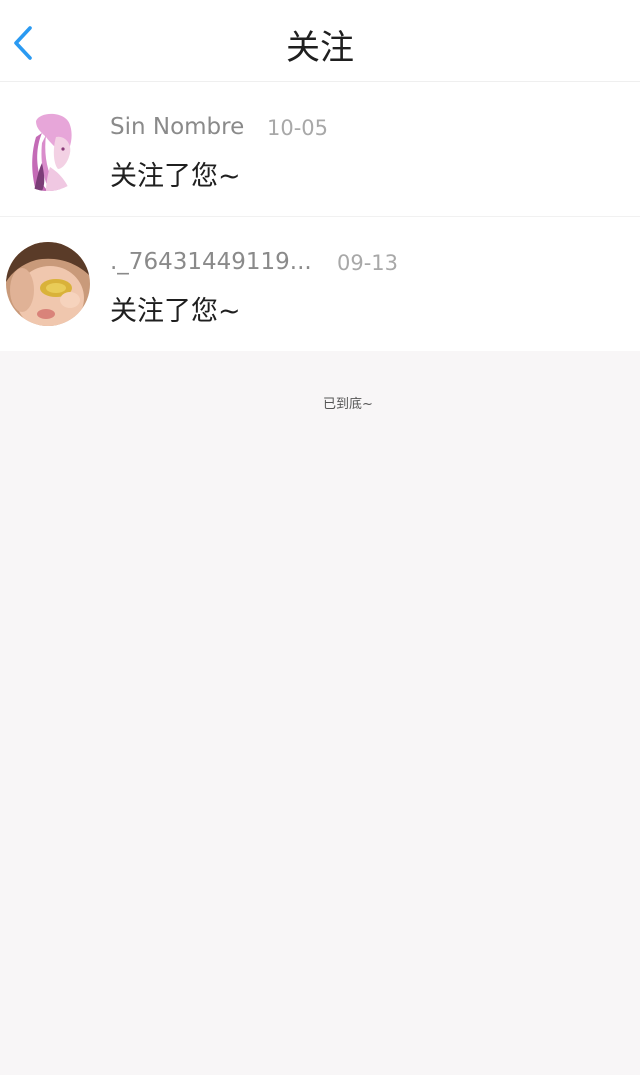 The height and width of the screenshot is (1075, 640). Describe the element at coordinates (298, 128) in the screenshot. I see `timestamp: 10-05` at that location.